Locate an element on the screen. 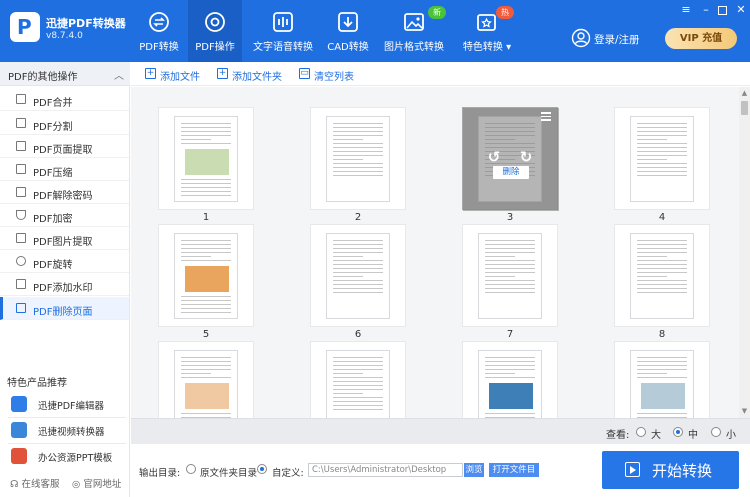 Image resolution: width=750 pixels, height=497 pixels. voice-icon is located at coordinates (283, 22).